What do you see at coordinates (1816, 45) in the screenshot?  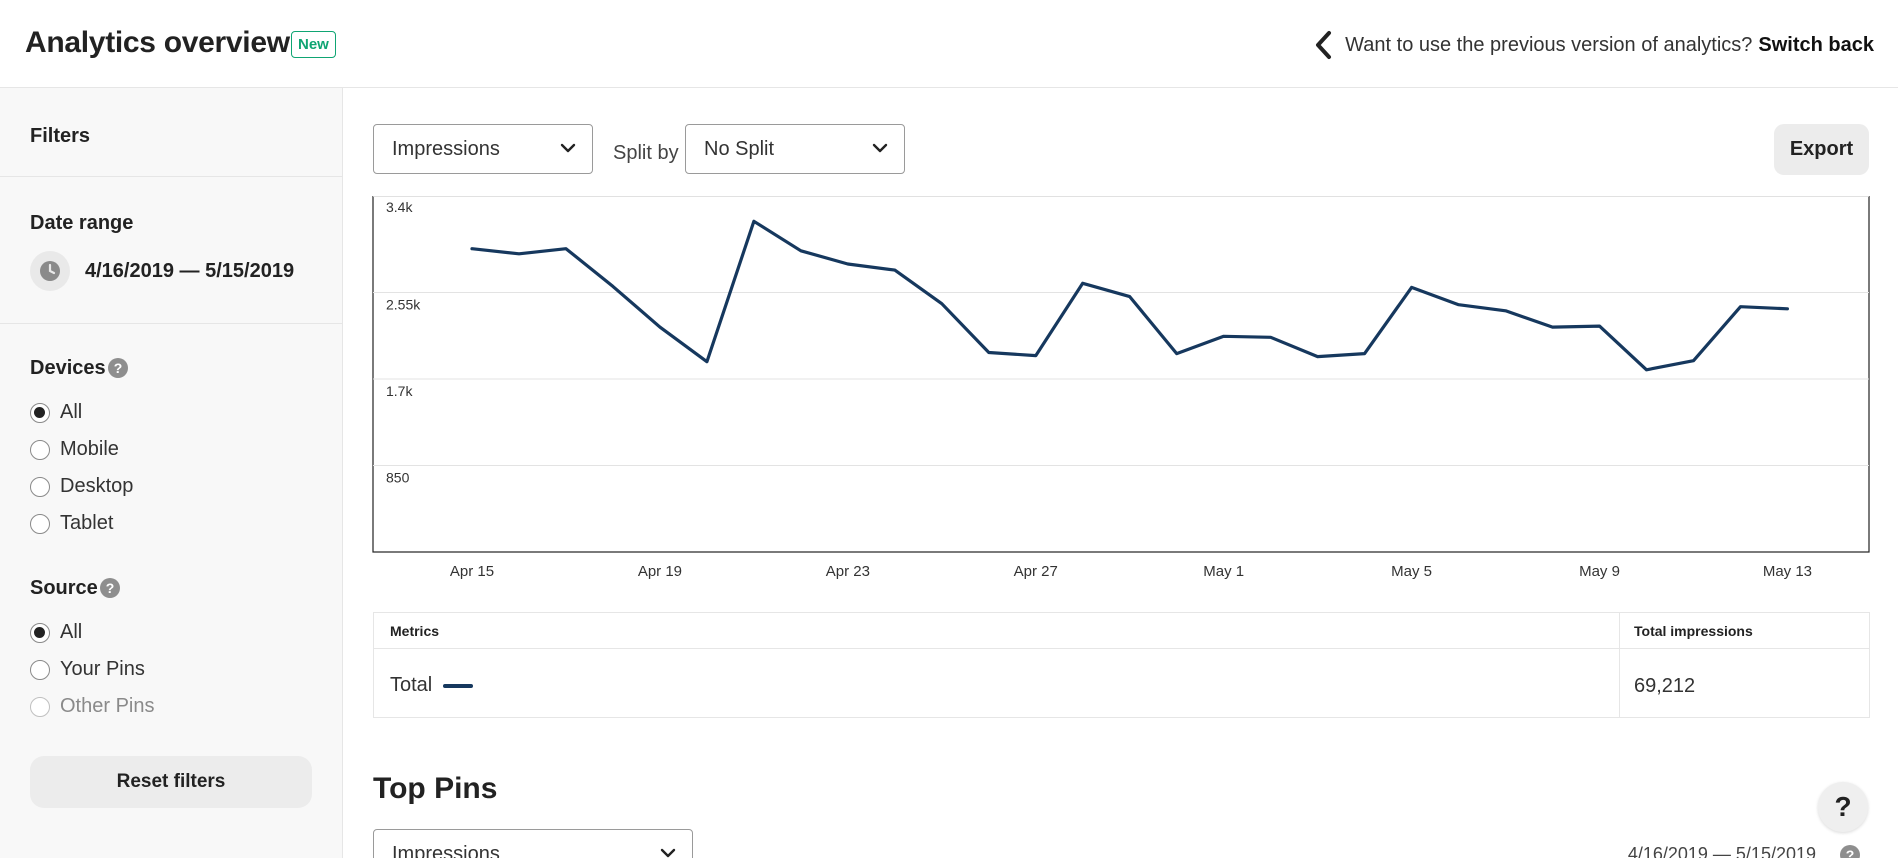 I see `switch-back-link: Switch back` at bounding box center [1816, 45].